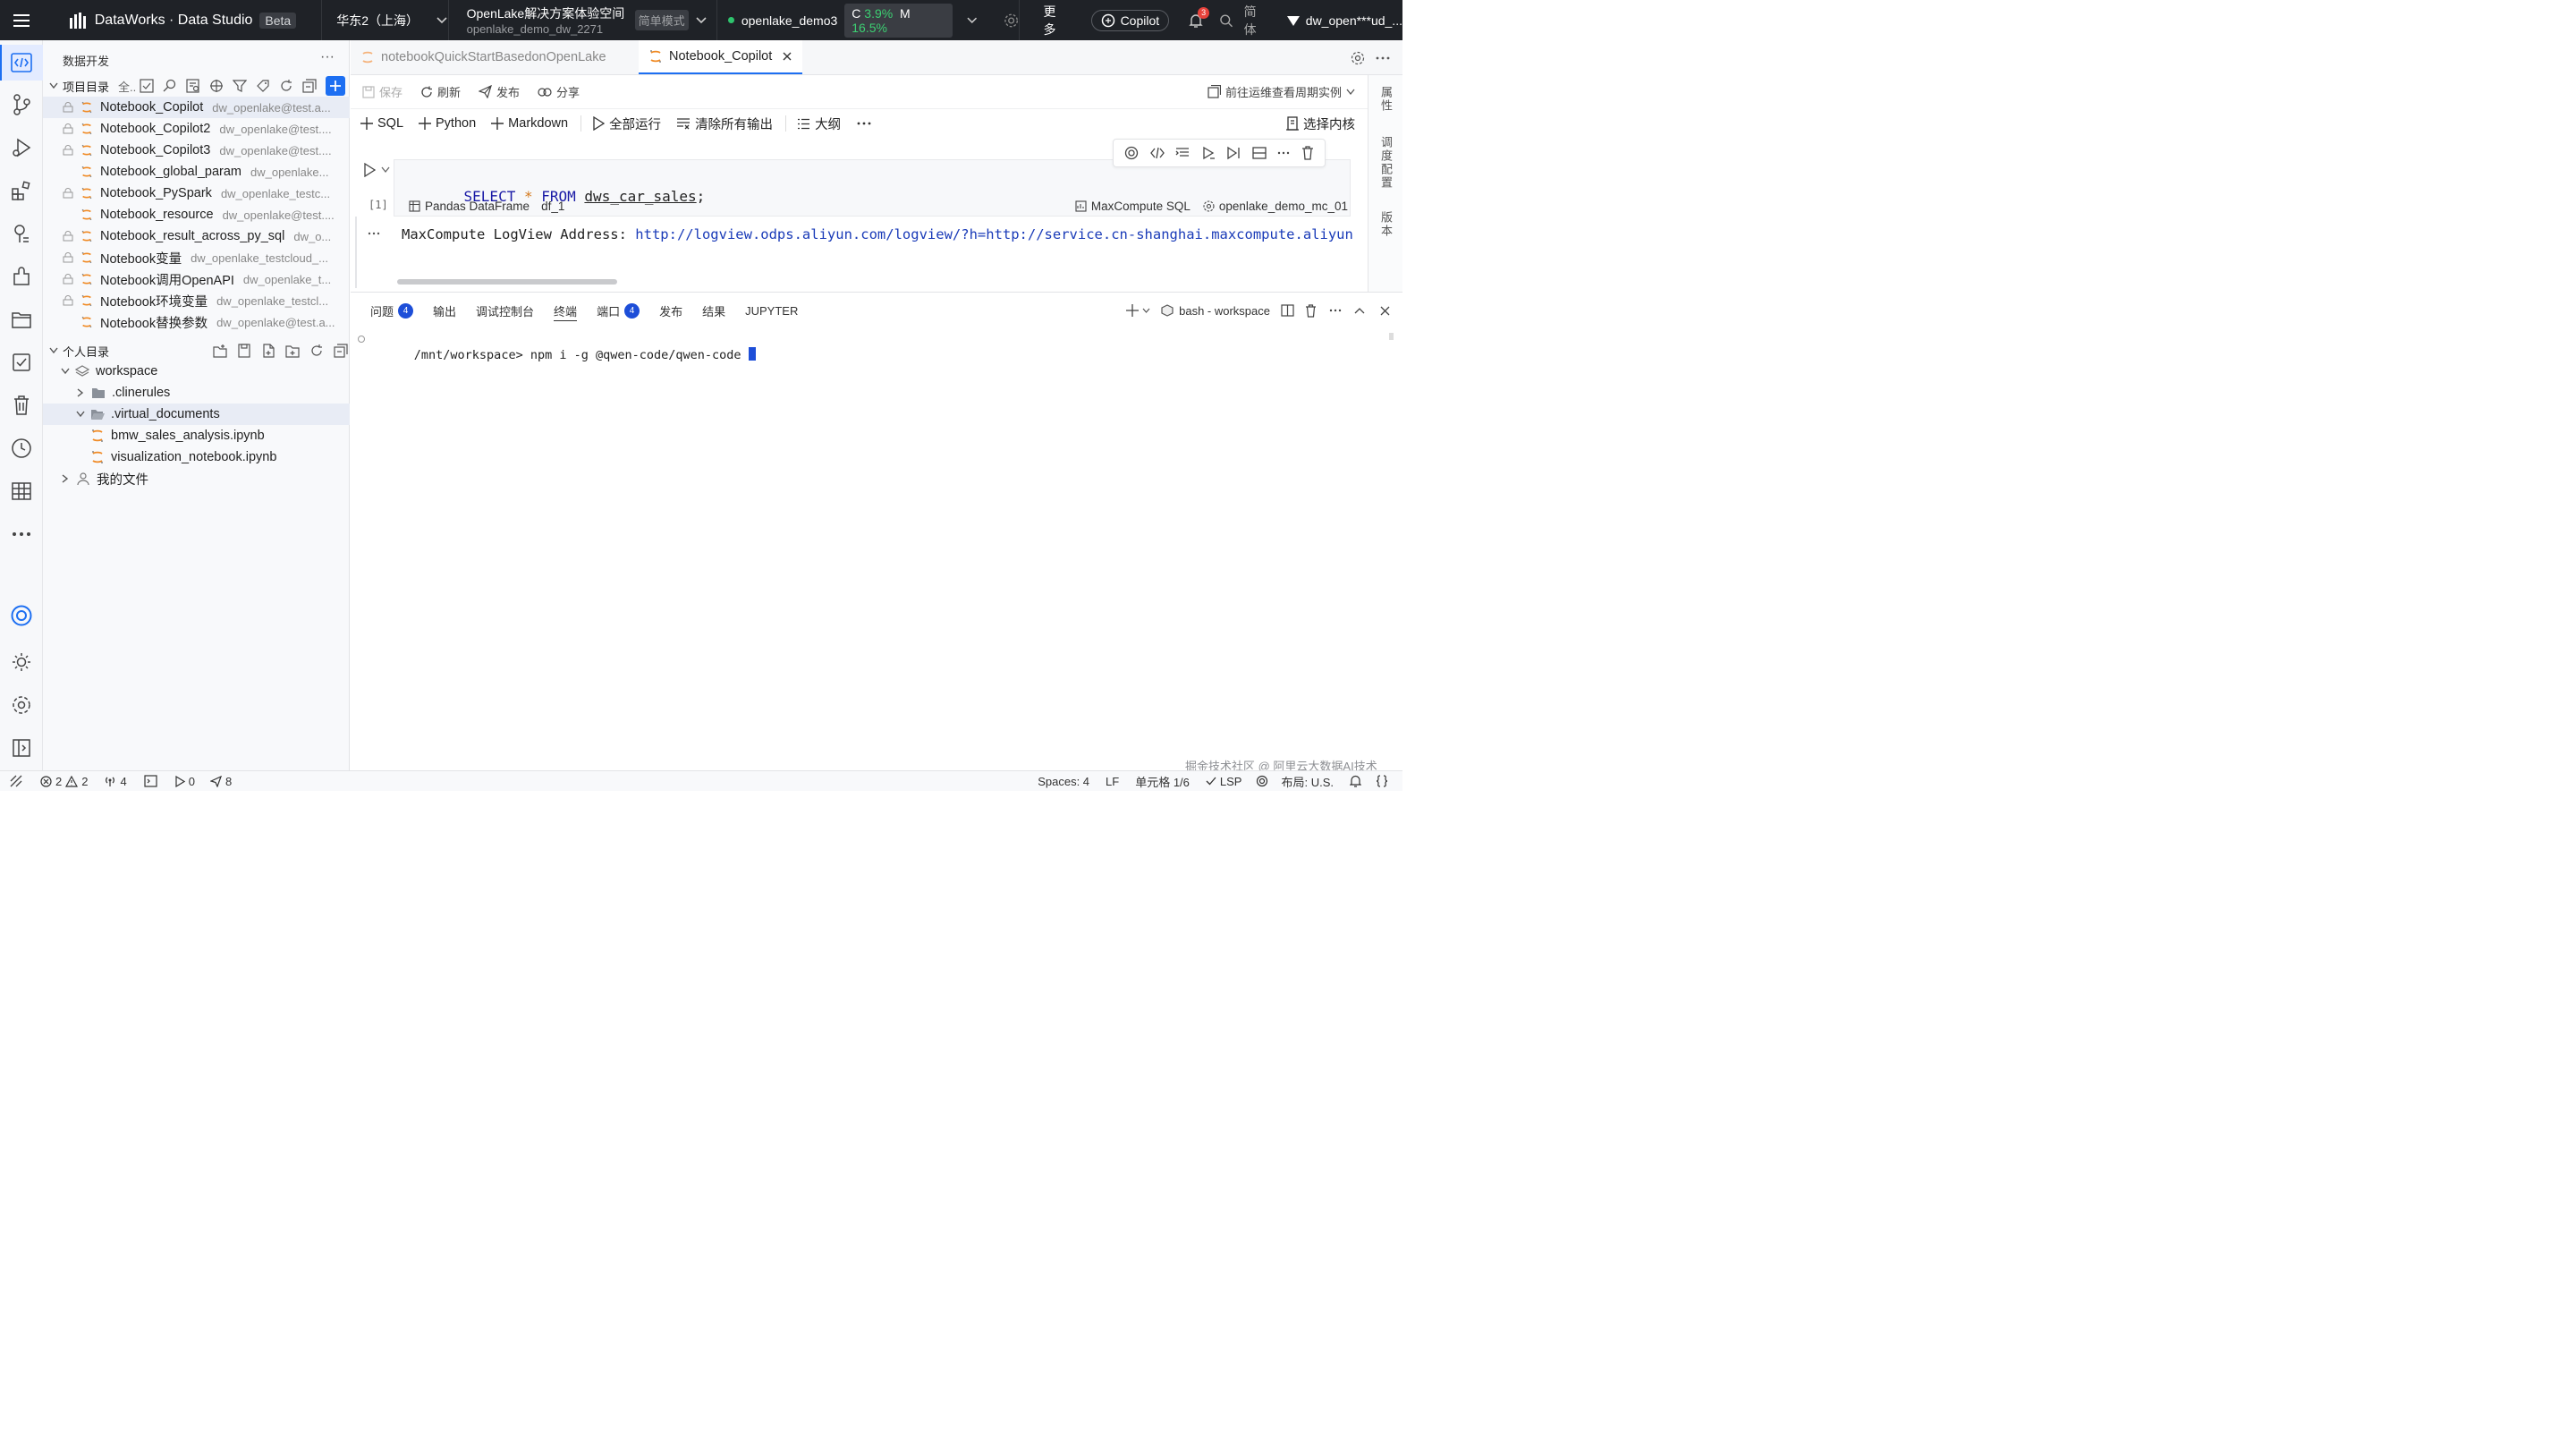 This screenshot has width=2576, height=1453. What do you see at coordinates (21, 233) in the screenshot?
I see `data-catalog-icon` at bounding box center [21, 233].